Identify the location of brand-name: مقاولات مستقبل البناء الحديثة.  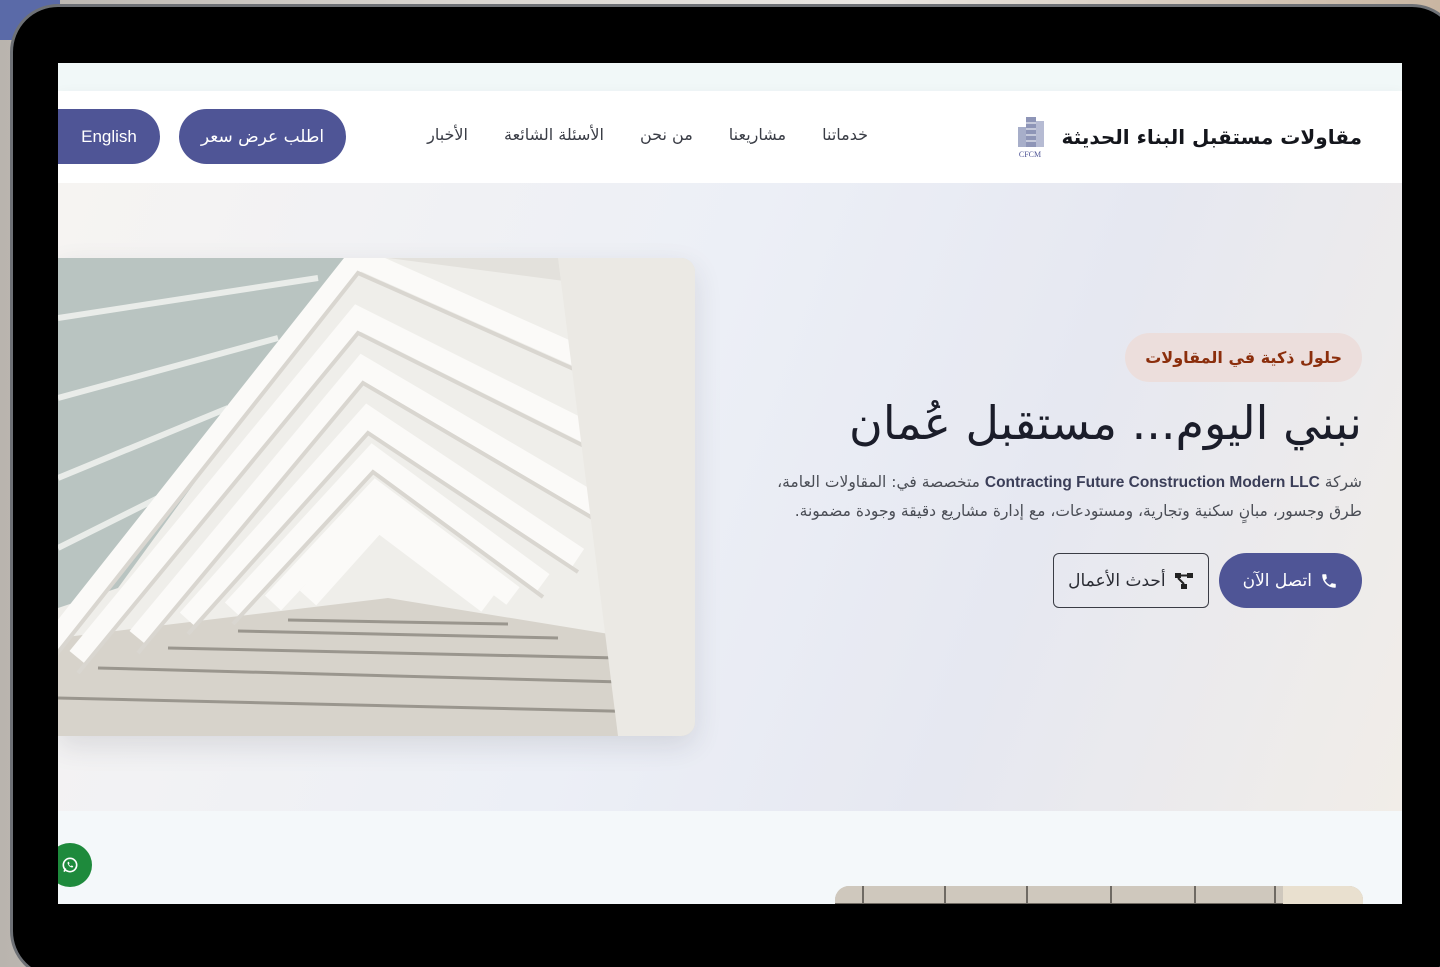
(1212, 137).